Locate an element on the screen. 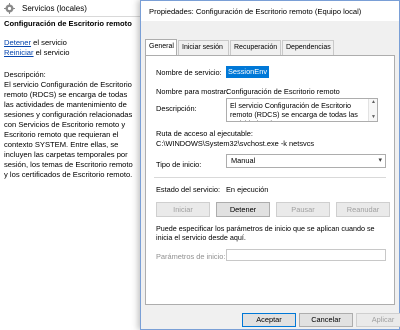 The image size is (400, 330). scroll-up-icon: ▲ is located at coordinates (373, 102).